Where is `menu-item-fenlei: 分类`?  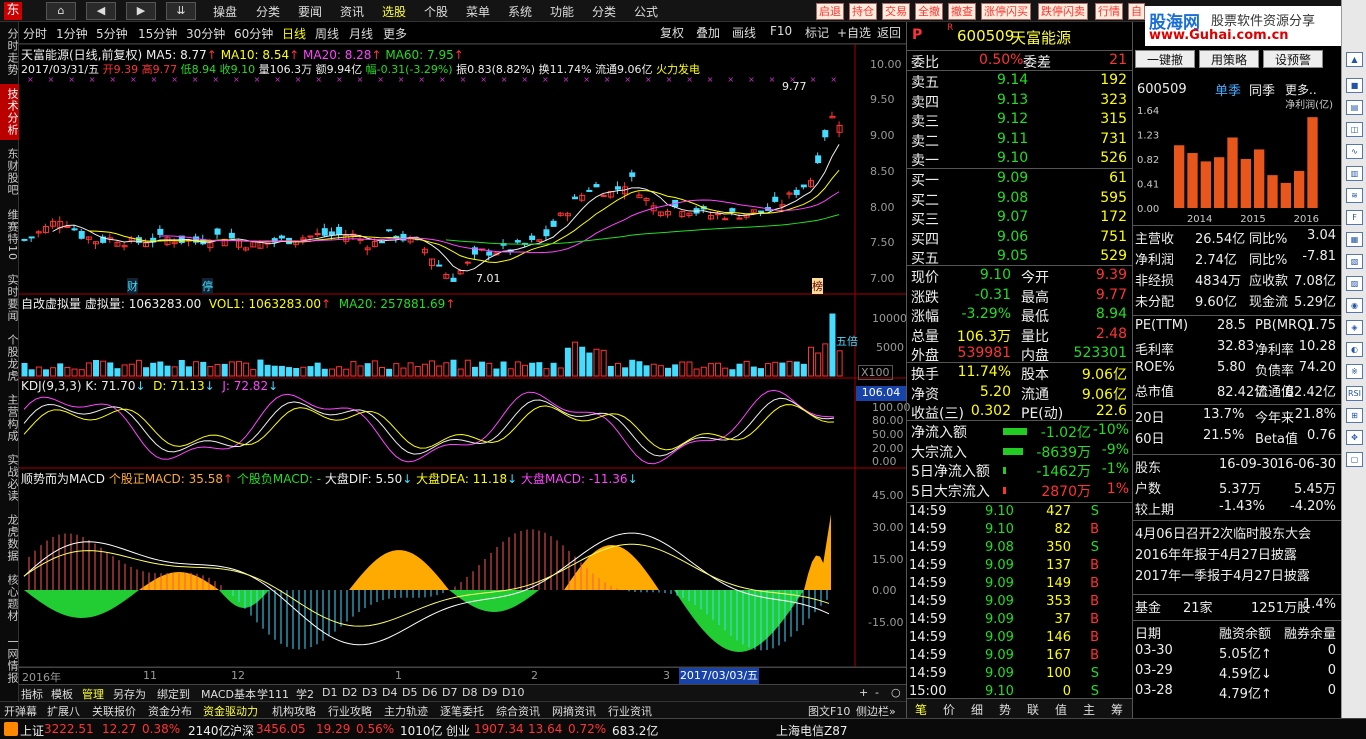
menu-item-fenlei: 分类 is located at coordinates (268, 11).